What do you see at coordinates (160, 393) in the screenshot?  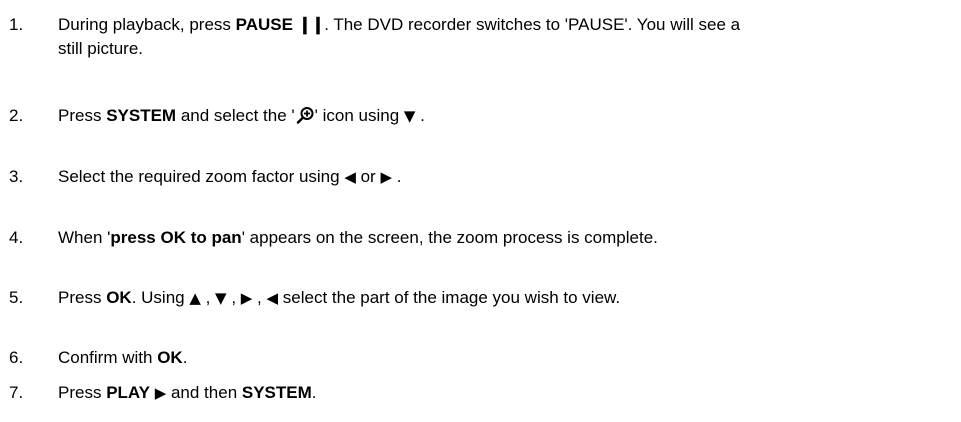 I see `play-icon: ▶` at bounding box center [160, 393].